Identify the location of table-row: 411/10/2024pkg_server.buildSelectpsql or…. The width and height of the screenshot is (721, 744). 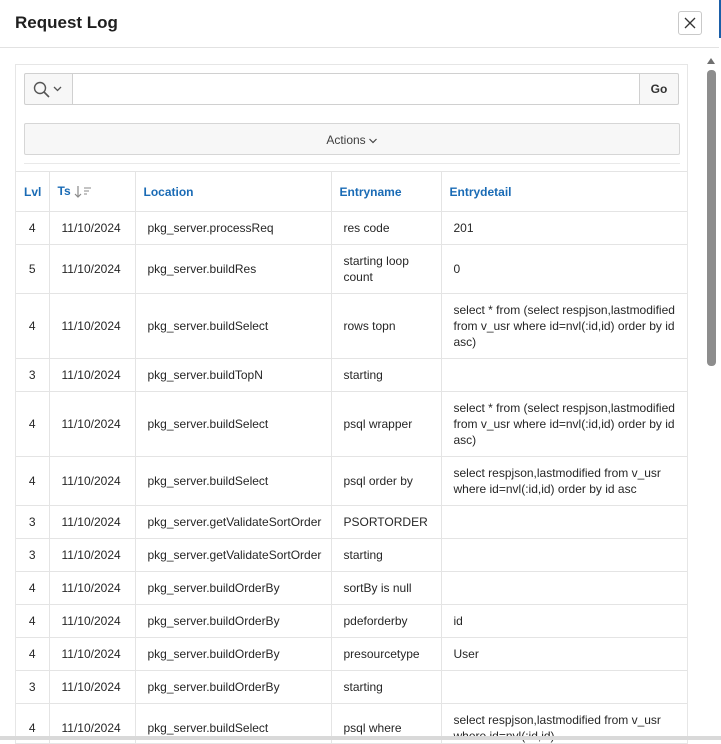
(352, 481).